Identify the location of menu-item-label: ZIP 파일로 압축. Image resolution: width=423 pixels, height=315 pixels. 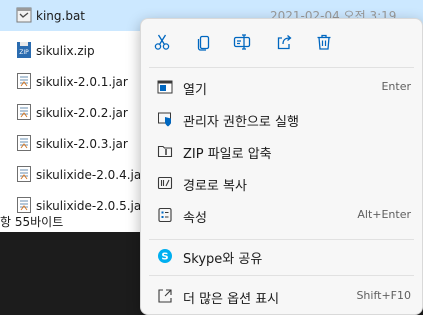
(227, 154).